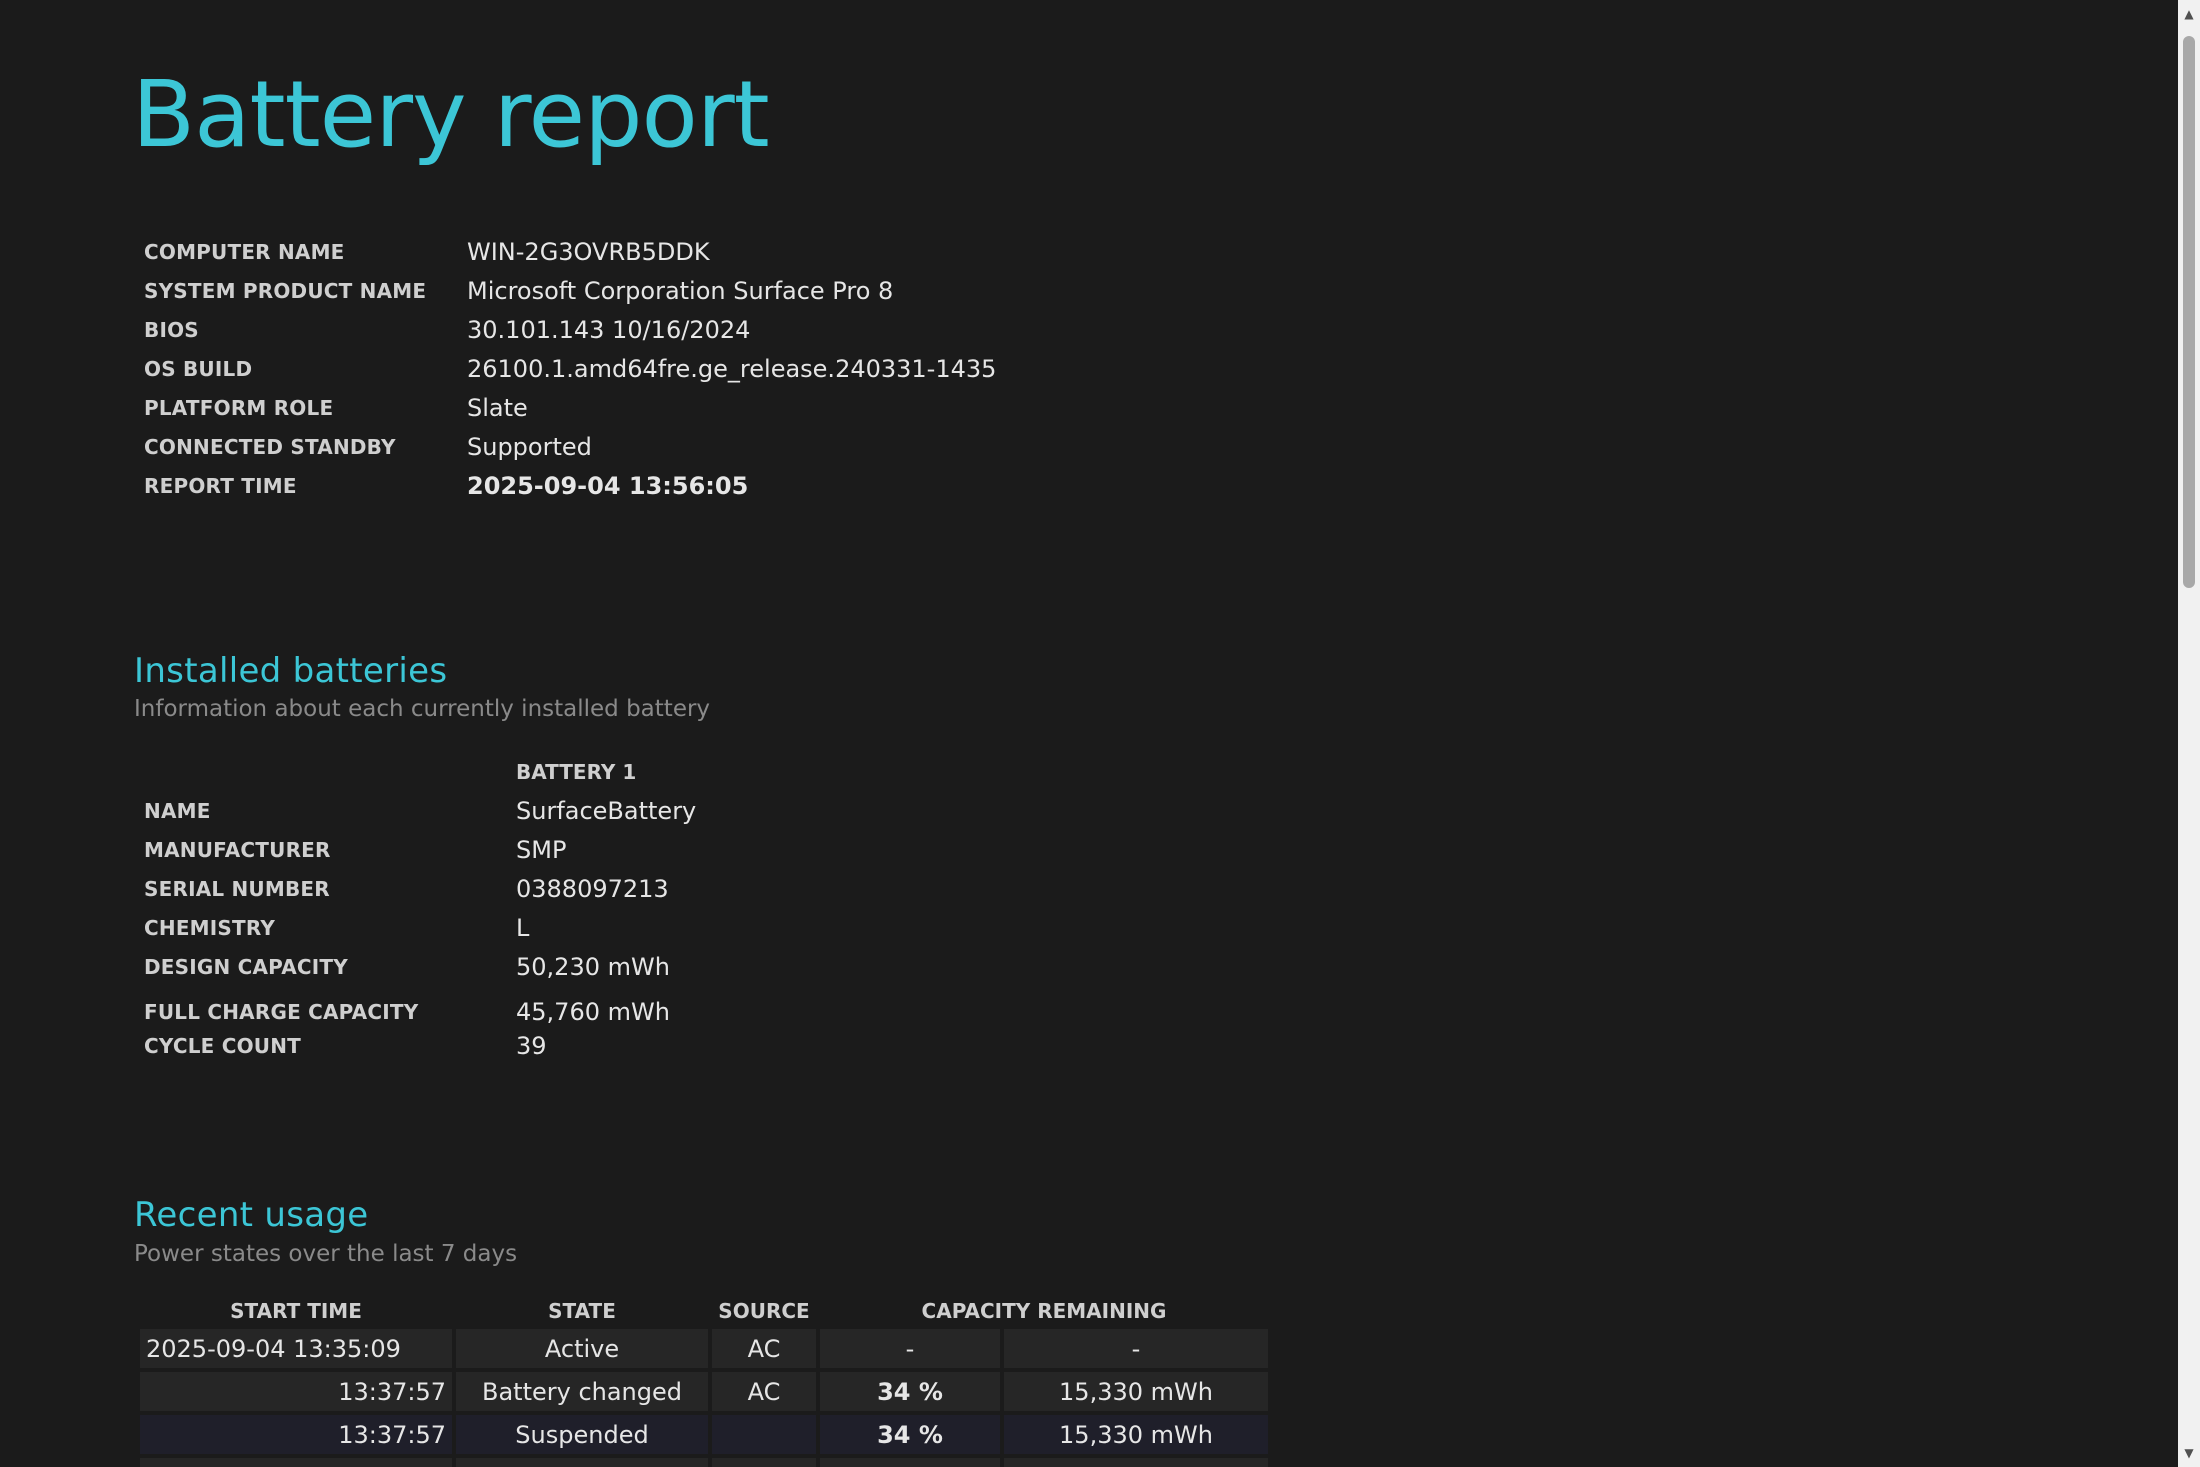  What do you see at coordinates (220, 485) in the screenshot?
I see `info-key: REPORT TIME` at bounding box center [220, 485].